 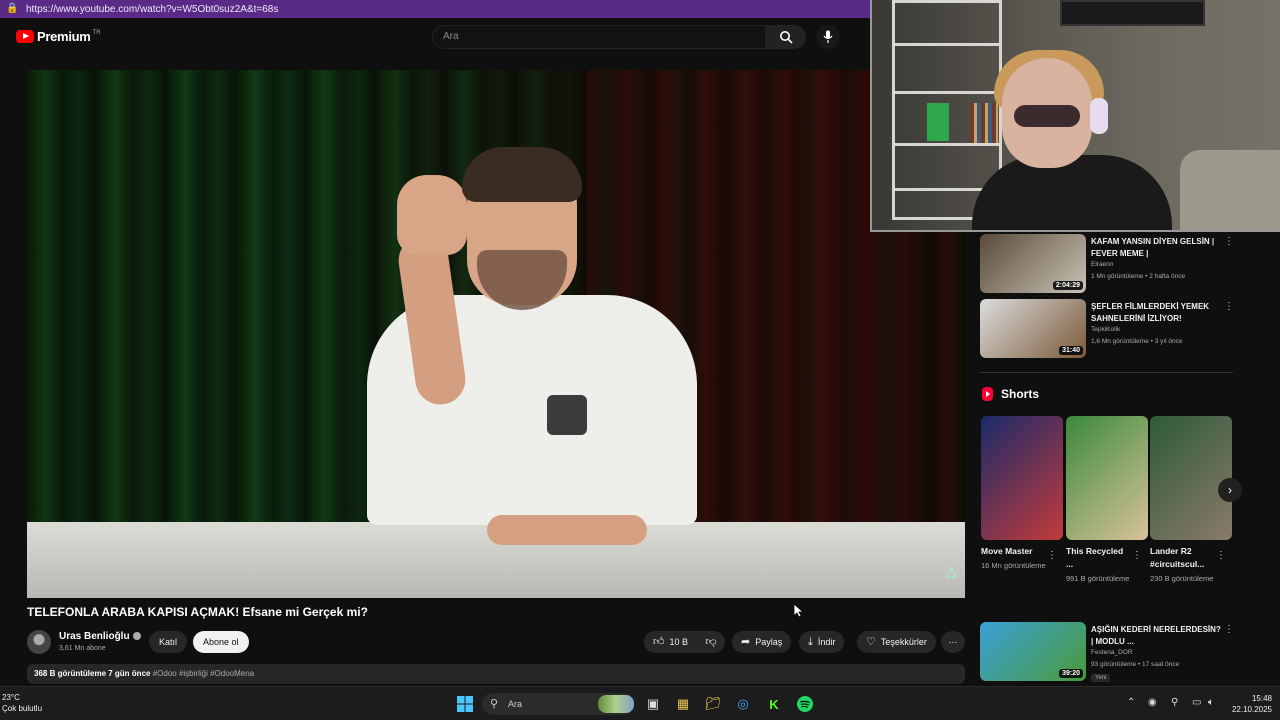 I want to click on share-arrow-icon: ➦, so click(x=746, y=642).